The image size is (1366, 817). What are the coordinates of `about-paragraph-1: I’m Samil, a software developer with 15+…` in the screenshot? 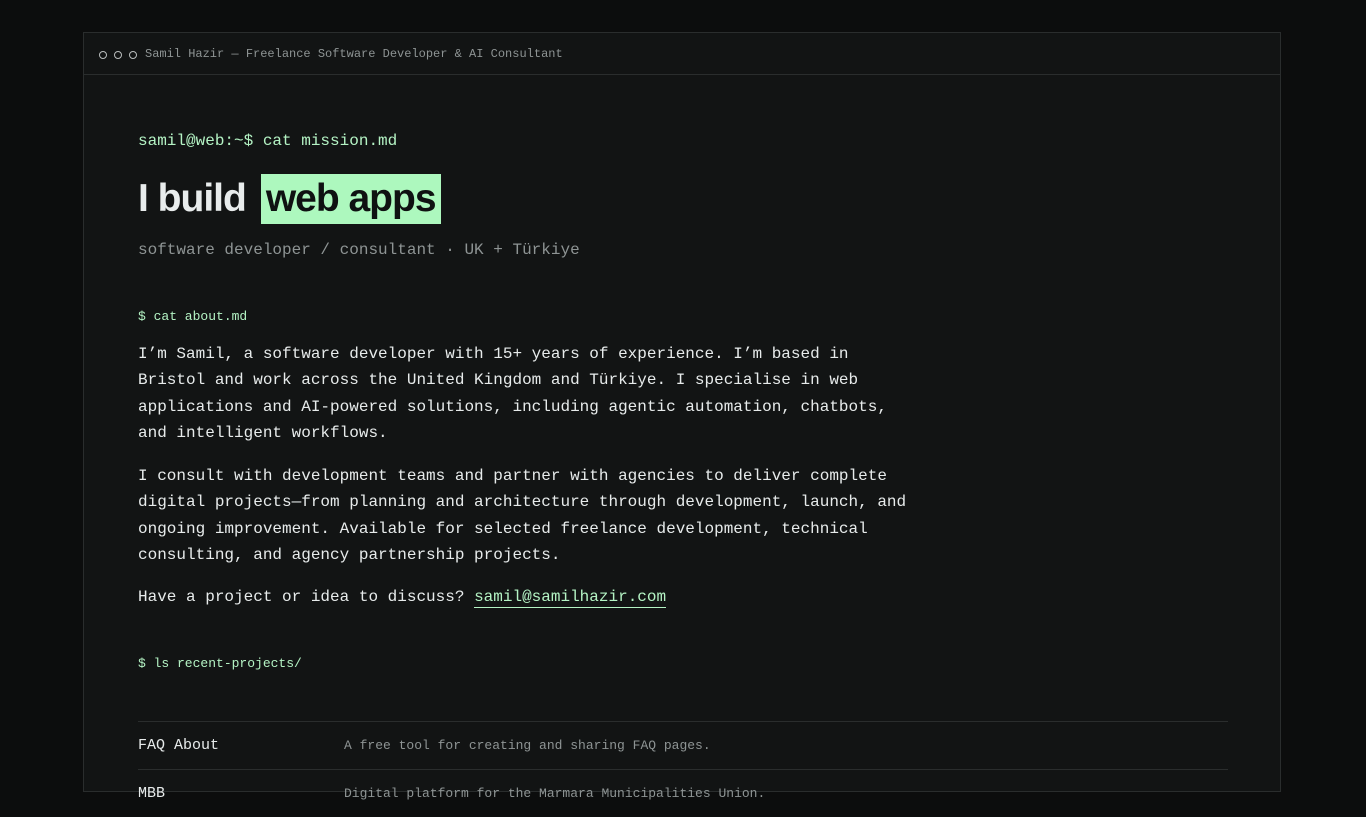 It's located at (512, 393).